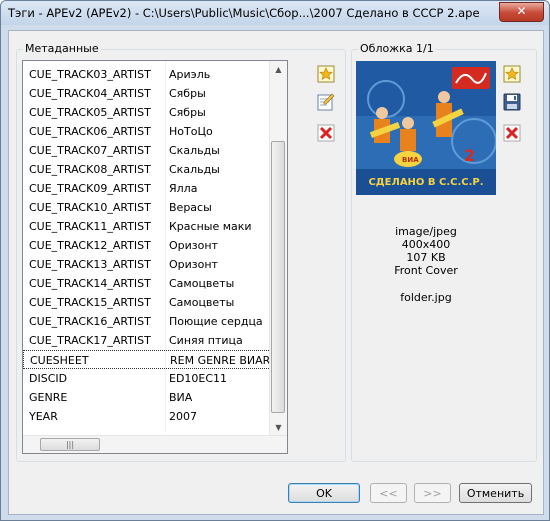  What do you see at coordinates (152, 169) in the screenshot?
I see `metadata-row: CUE_TRACK08_ARTIST Скальды` at bounding box center [152, 169].